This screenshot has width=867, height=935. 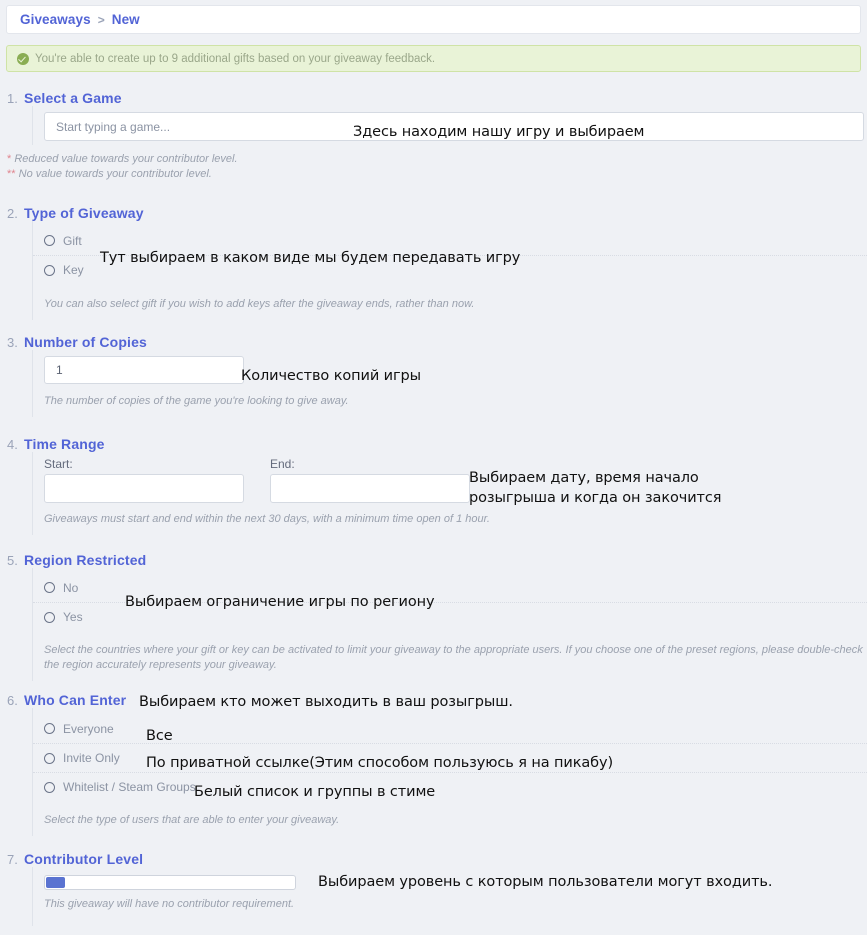 I want to click on section-header: 2. Type of Giveaway, so click(x=433, y=213).